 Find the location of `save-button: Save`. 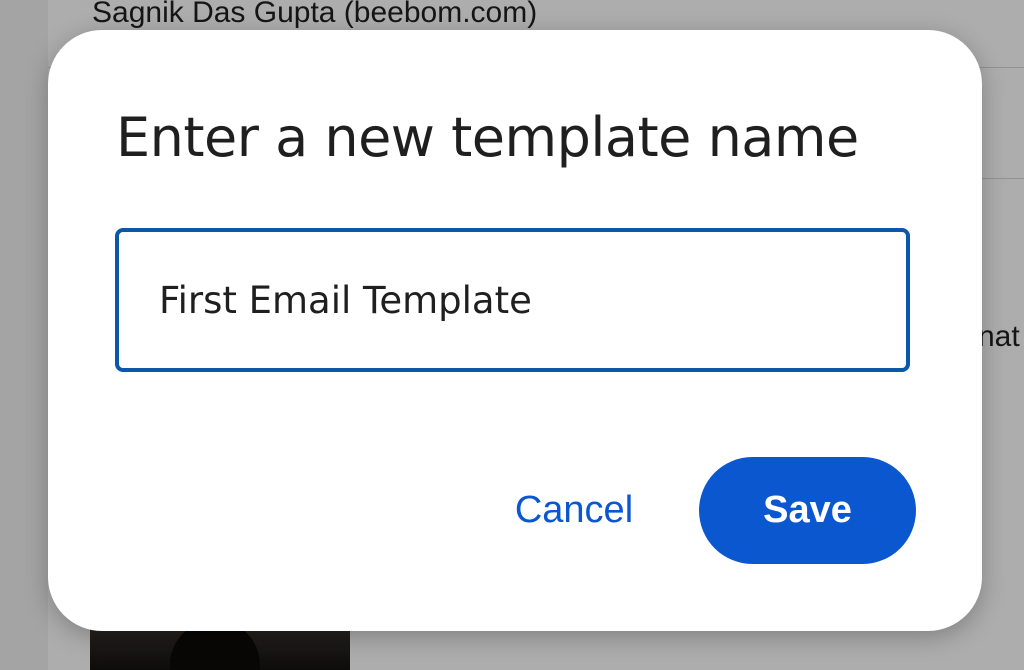

save-button: Save is located at coordinates (807, 510).